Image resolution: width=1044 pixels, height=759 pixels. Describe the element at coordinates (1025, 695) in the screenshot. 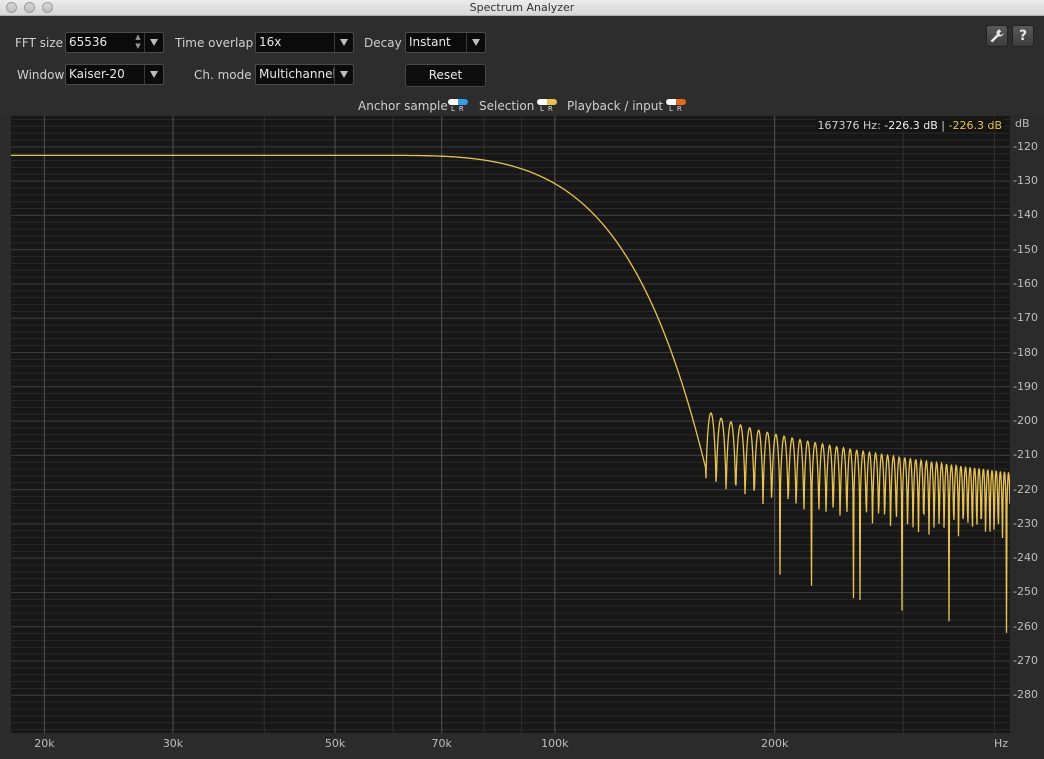

I see `y-tick-label: -280` at that location.